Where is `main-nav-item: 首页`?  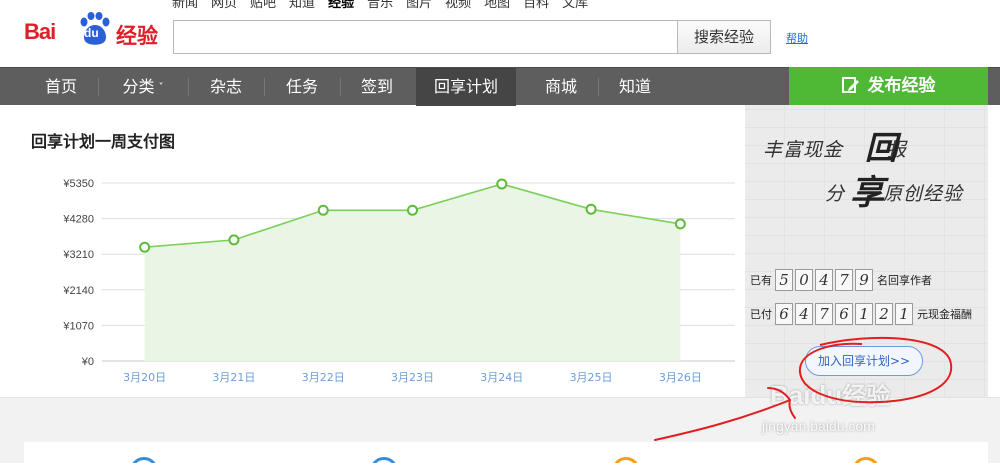 main-nav-item: 首页 is located at coordinates (61, 87).